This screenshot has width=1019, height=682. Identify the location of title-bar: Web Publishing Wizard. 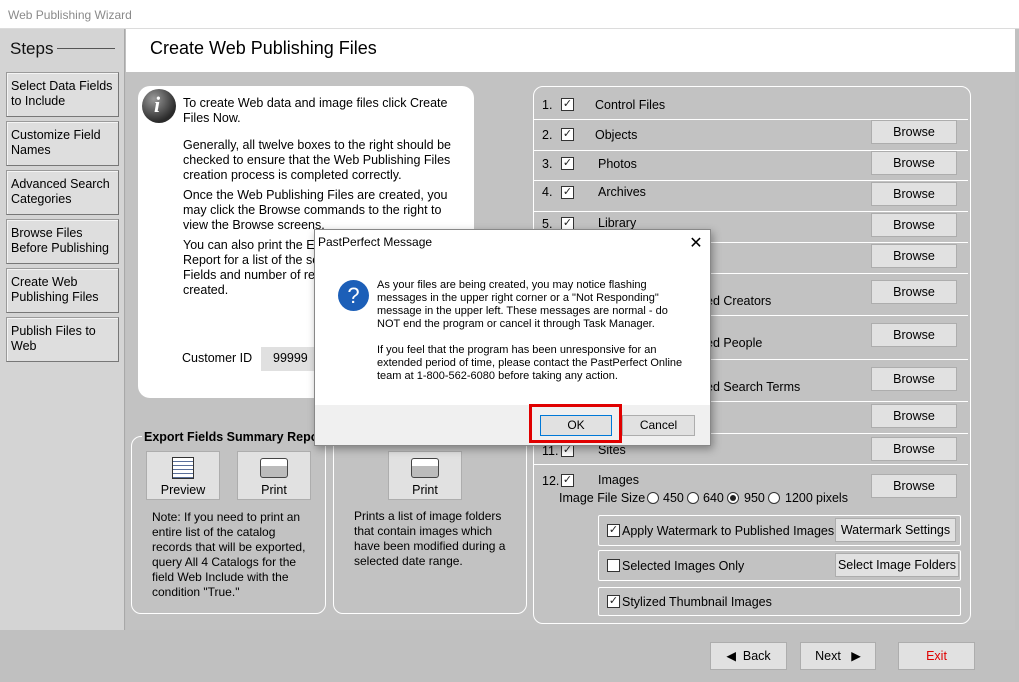
(509, 14).